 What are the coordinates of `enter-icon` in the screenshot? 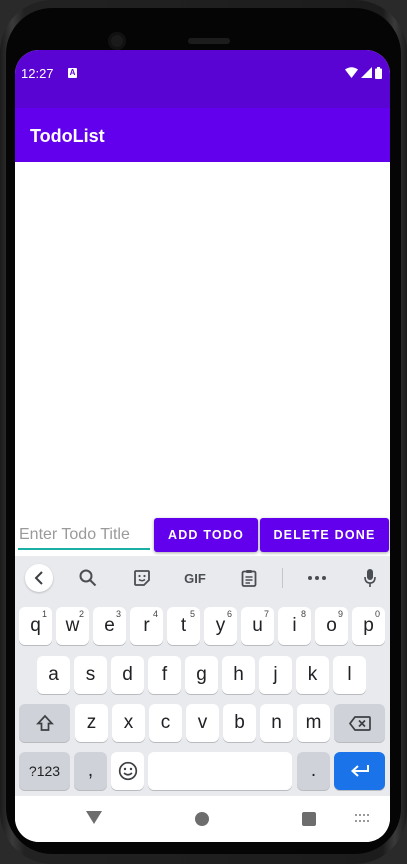 It's located at (359, 771).